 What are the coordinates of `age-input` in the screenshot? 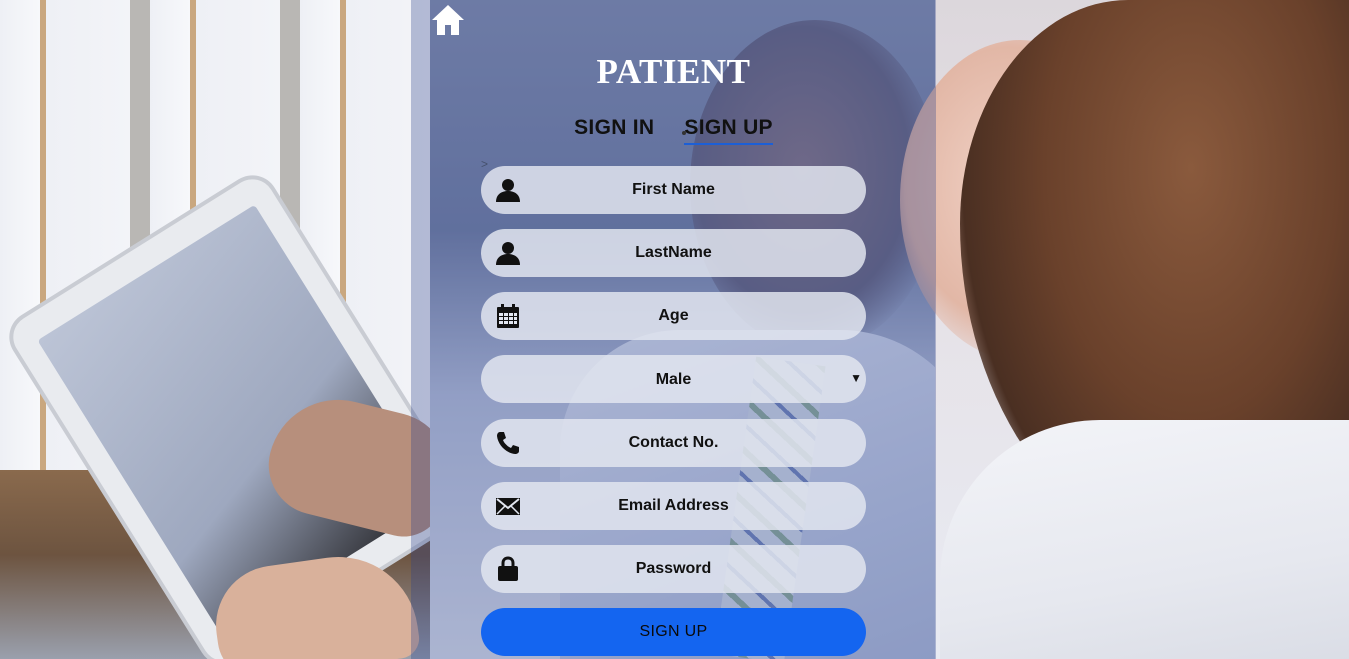 It's located at (673, 316).